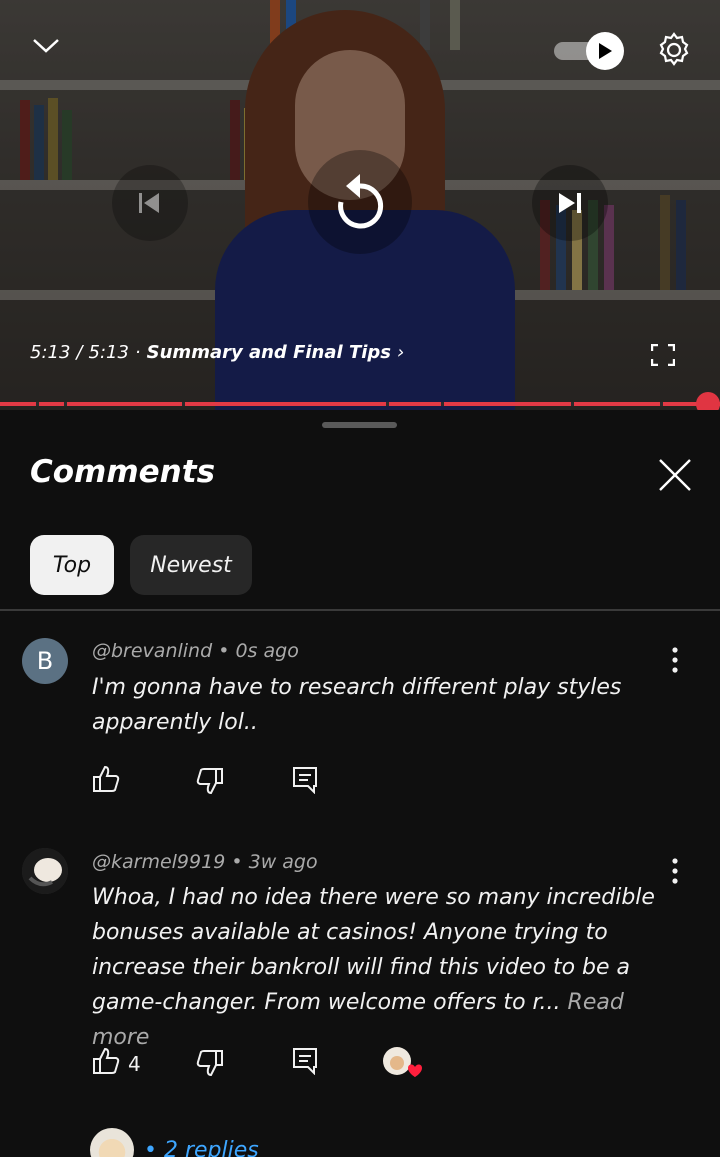 The width and height of the screenshot is (720, 1157). I want to click on time-display: 5:13 / 5:13 · Summary and Final Tips ›, so click(217, 352).